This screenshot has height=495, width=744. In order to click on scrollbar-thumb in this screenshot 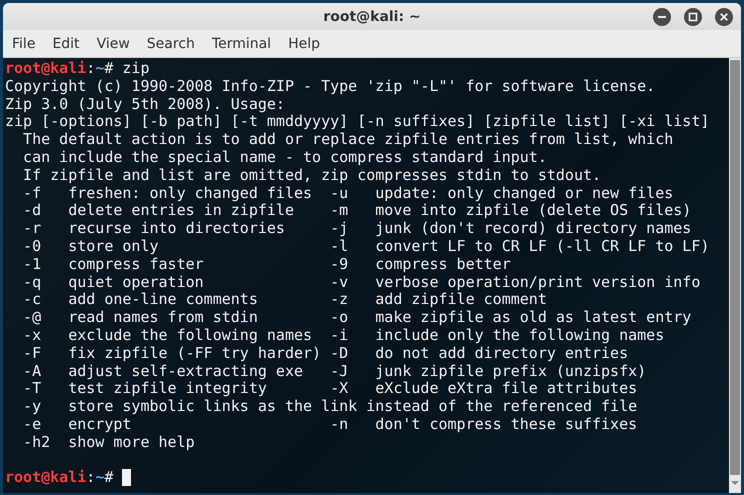, I will do `click(735, 267)`.